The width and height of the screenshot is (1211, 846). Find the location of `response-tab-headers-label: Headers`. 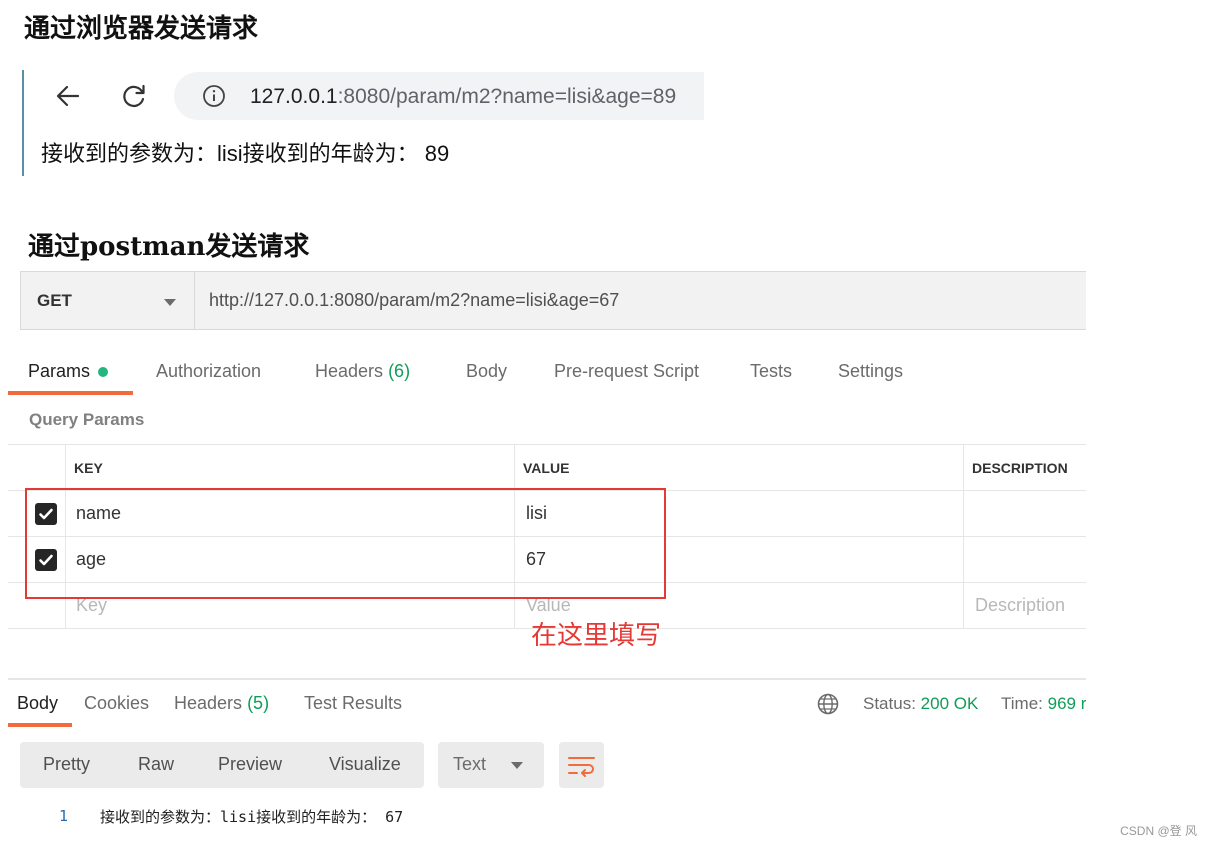

response-tab-headers-label: Headers is located at coordinates (208, 703).